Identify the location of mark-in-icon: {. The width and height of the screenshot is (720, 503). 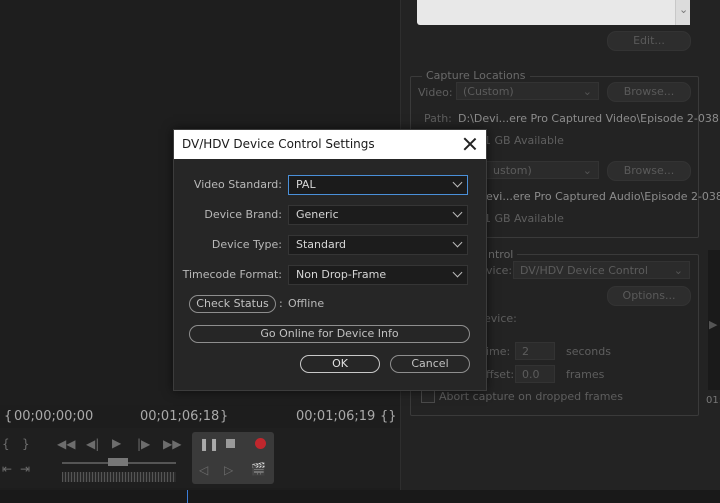
(6, 444).